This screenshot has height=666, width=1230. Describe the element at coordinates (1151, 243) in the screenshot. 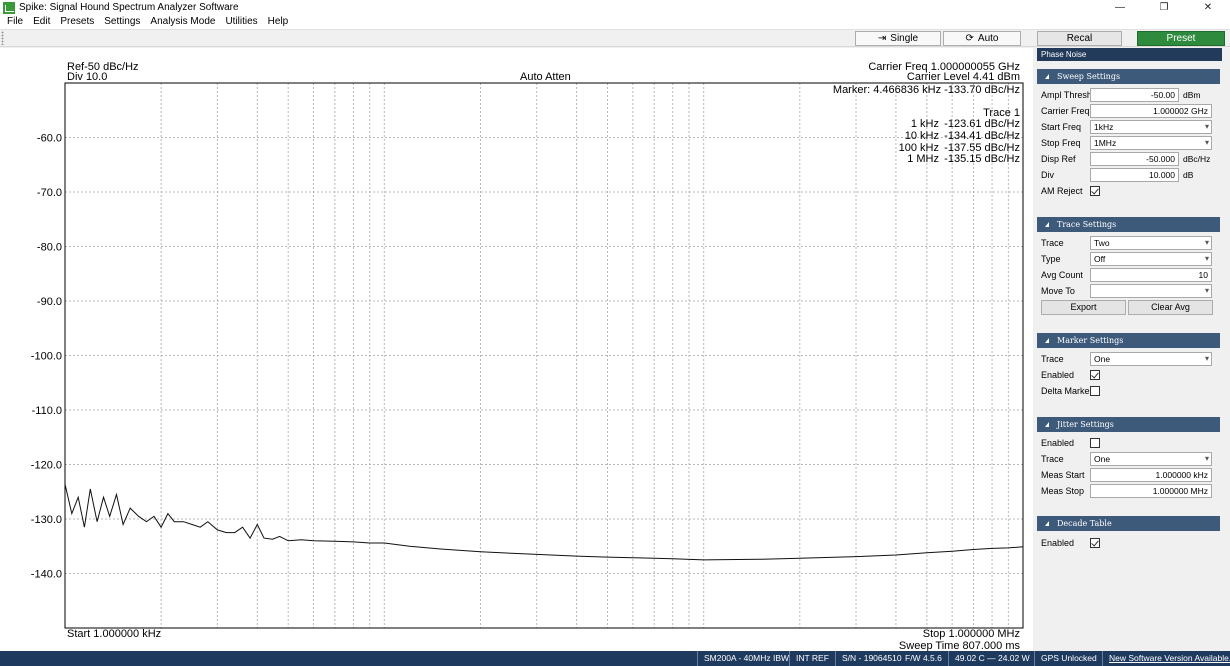

I see `trace-select: Two` at that location.